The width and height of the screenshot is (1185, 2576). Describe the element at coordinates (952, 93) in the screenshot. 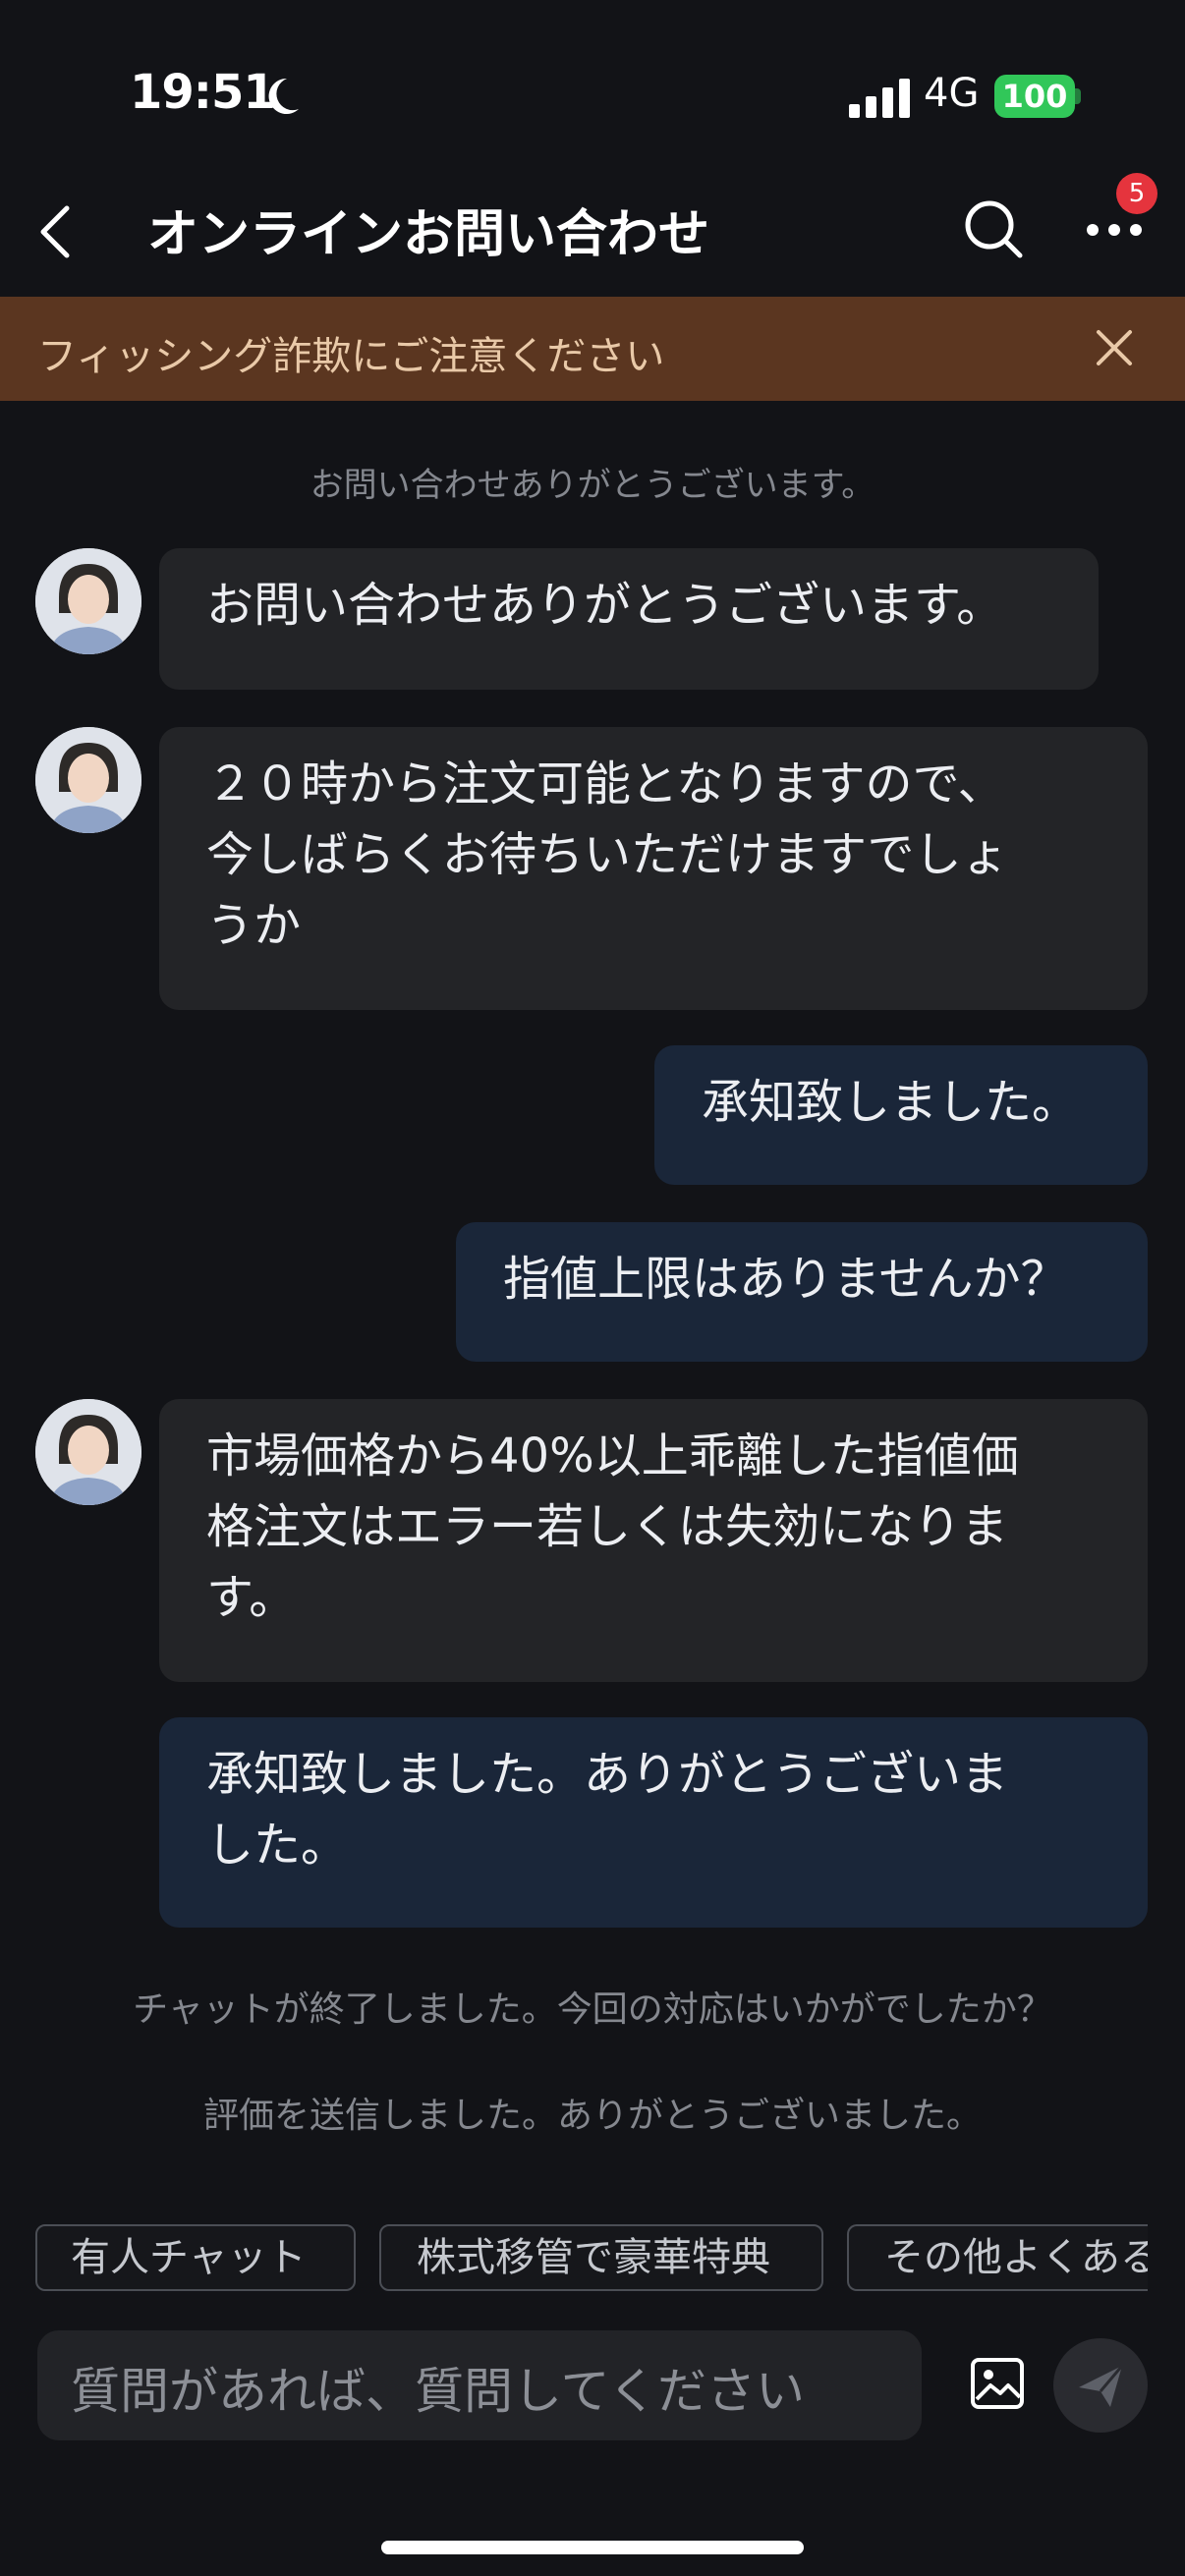

I see `network-type: 4G` at that location.